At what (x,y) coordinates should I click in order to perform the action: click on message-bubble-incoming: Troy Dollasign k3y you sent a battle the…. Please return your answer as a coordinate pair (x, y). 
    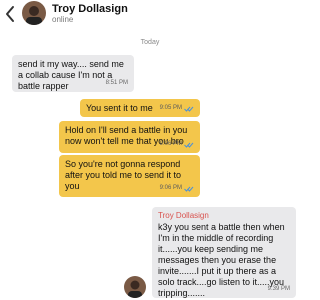
    Looking at the image, I should click on (224, 252).